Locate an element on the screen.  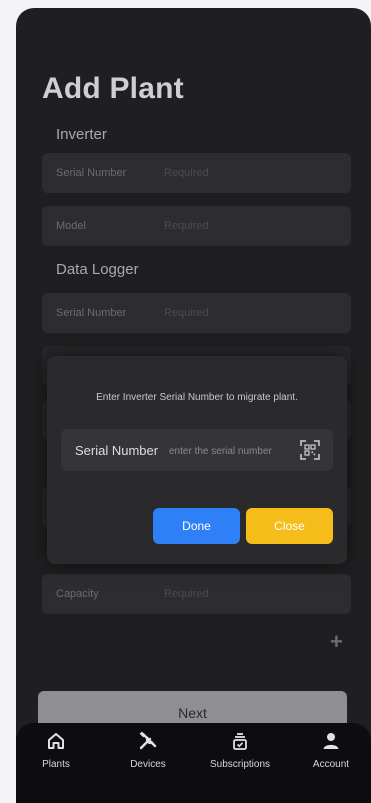
tab-subscriptions: Subscriptions is located at coordinates (240, 750).